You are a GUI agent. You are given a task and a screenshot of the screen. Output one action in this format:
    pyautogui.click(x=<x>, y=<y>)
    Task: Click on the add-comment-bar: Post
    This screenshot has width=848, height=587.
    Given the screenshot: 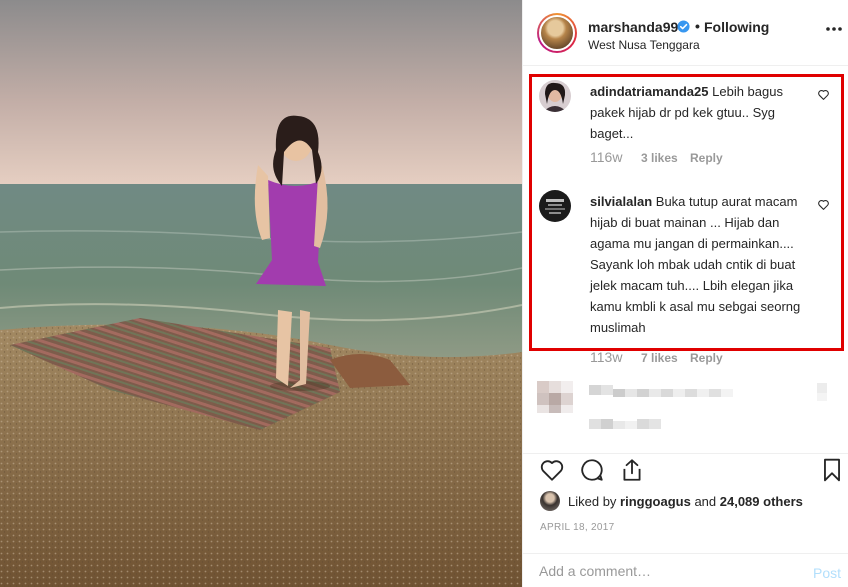 What is the action you would take?
    pyautogui.click(x=685, y=570)
    